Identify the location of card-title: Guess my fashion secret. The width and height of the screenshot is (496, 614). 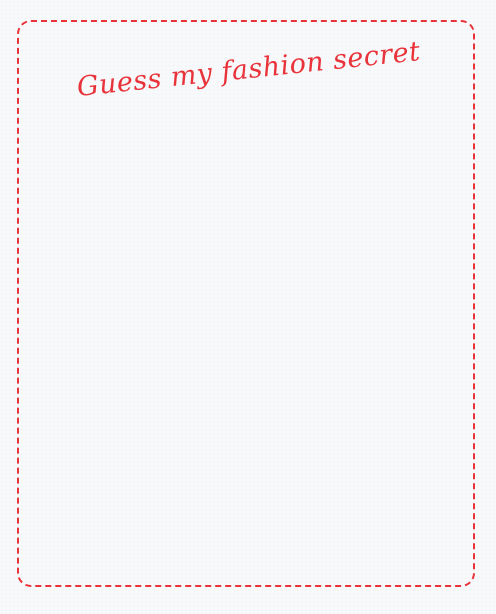
(248, 69).